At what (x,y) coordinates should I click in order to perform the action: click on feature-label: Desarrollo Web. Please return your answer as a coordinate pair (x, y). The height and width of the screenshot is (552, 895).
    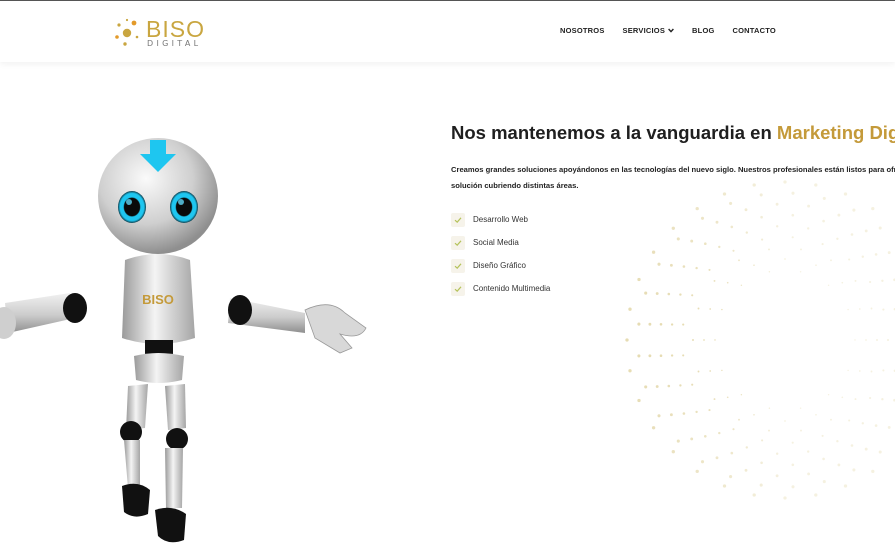
    Looking at the image, I should click on (500, 219).